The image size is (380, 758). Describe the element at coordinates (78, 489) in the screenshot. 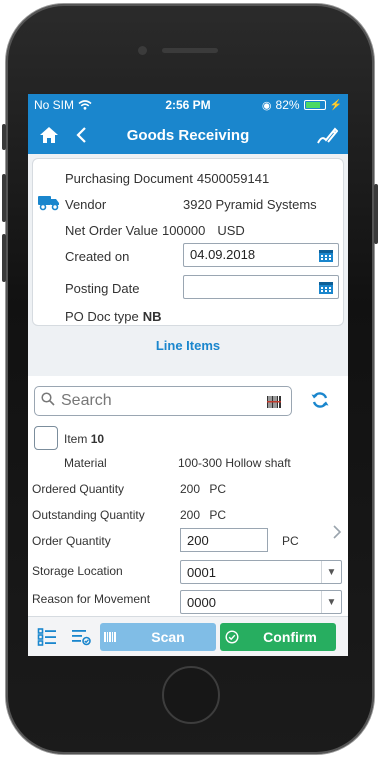

I see `ordered-quantity-label: Ordered Quantity` at that location.